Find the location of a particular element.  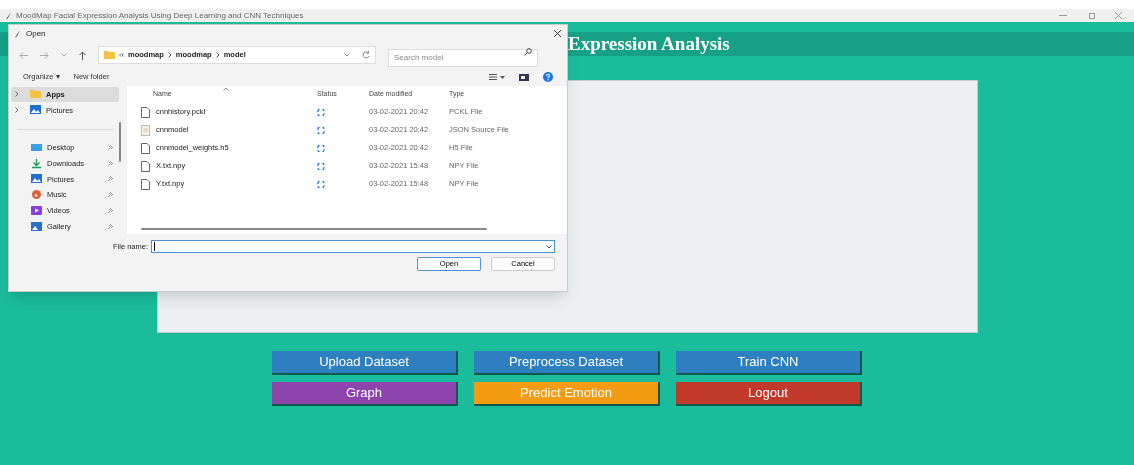

refresh-icon is located at coordinates (366, 55).